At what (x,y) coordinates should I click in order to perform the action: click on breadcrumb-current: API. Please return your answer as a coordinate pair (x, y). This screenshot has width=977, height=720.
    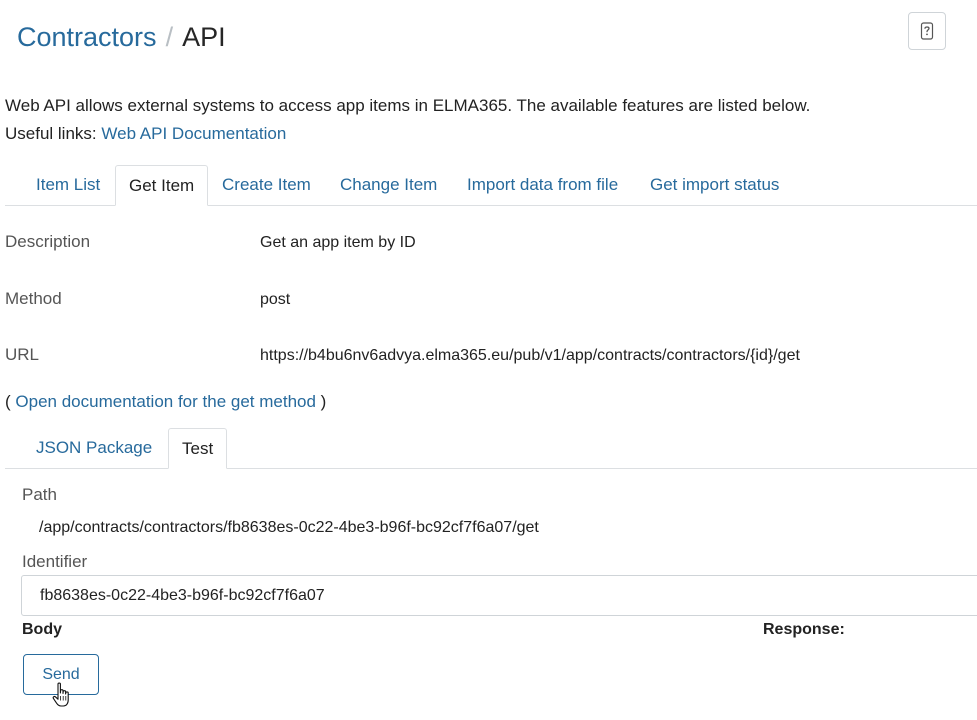
    Looking at the image, I should click on (204, 37).